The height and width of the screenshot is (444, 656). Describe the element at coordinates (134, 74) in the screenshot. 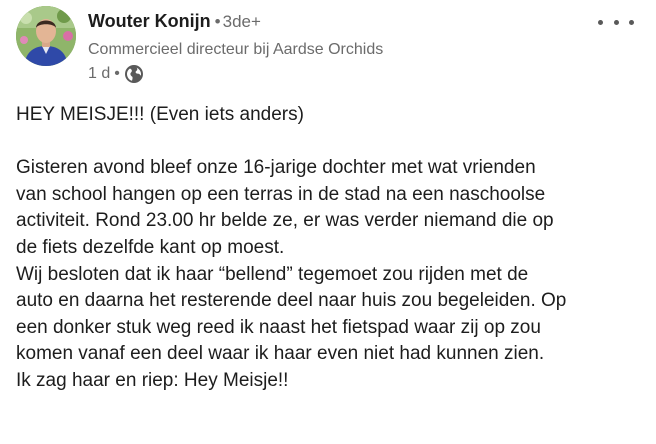

I see `globe-icon` at that location.